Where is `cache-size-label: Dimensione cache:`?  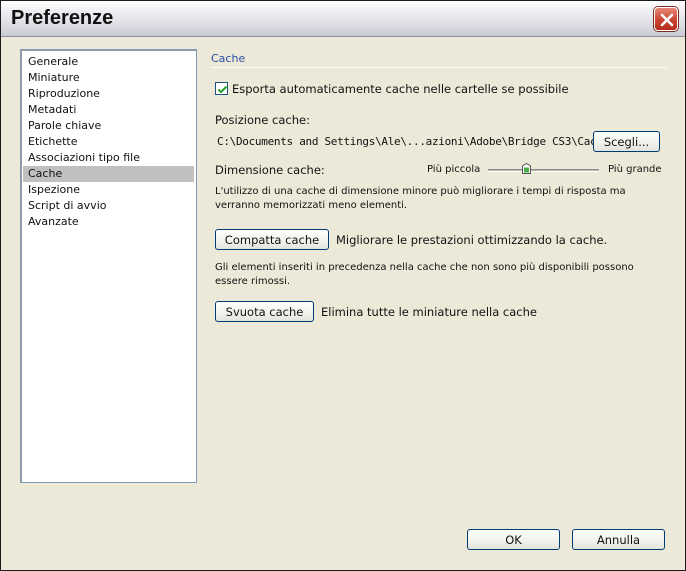
cache-size-label: Dimensione cache: is located at coordinates (270, 170).